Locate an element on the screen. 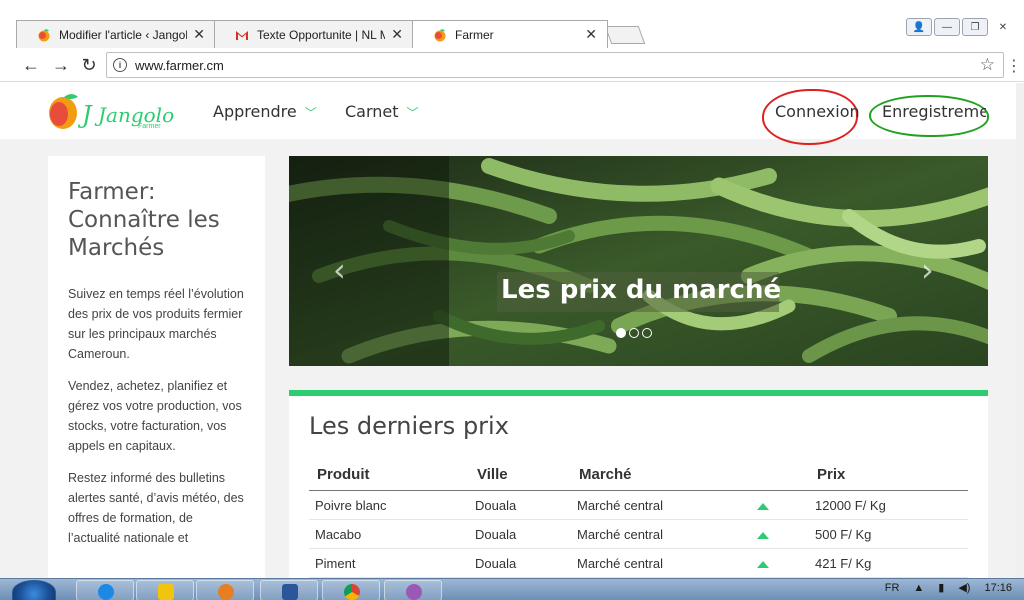  user-profile-icon: 👤 is located at coordinates (919, 27).